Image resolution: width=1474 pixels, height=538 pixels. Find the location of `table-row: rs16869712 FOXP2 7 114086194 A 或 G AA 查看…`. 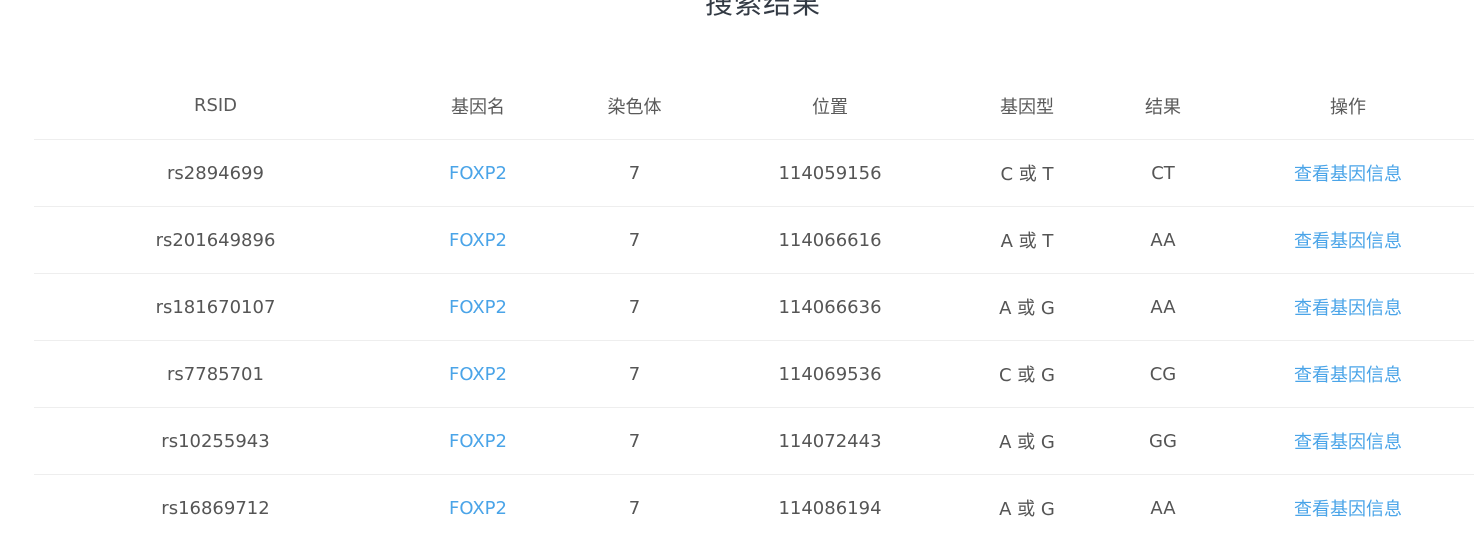

table-row: rs16869712 FOXP2 7 114086194 A 或 G AA 查看… is located at coordinates (754, 506).